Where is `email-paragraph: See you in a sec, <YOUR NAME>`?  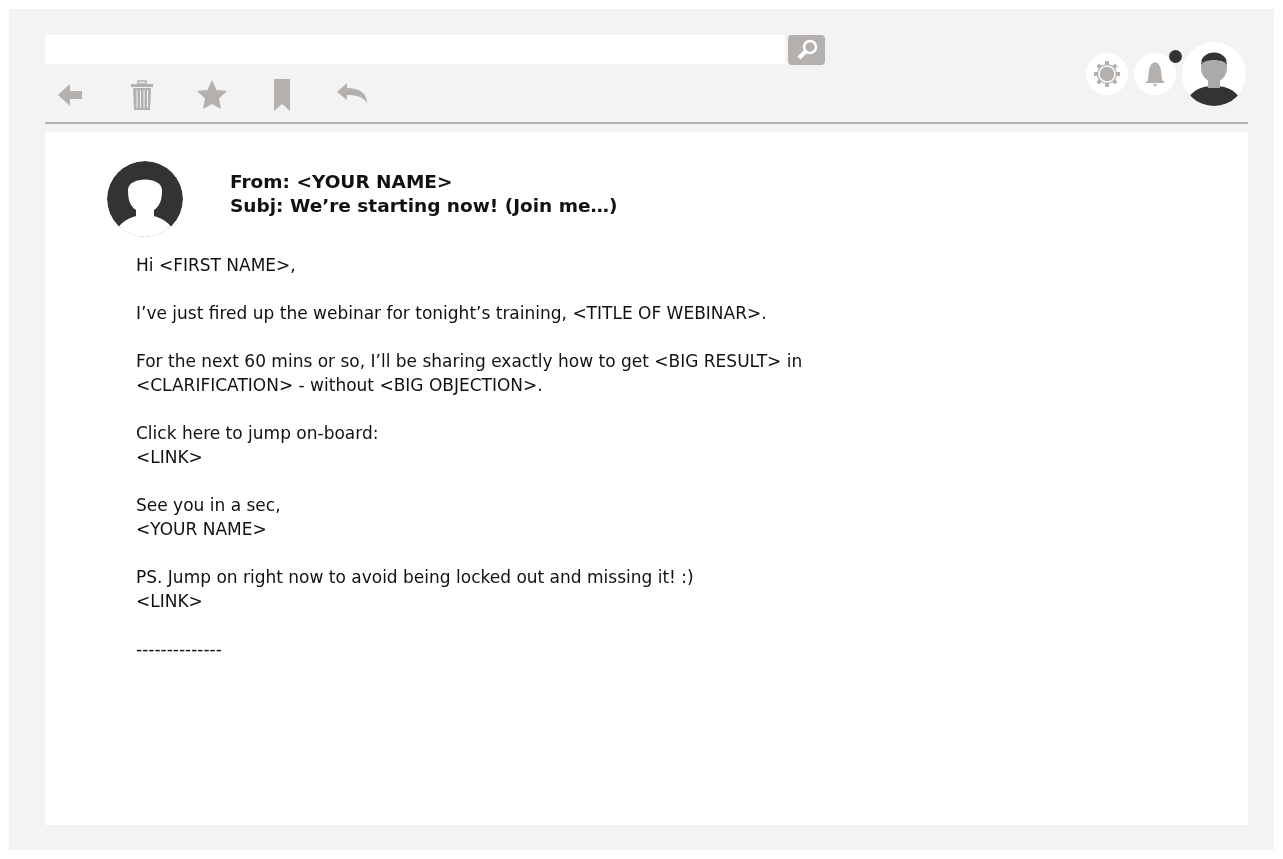
email-paragraph: See you in a sec, <YOUR NAME> is located at coordinates (209, 517).